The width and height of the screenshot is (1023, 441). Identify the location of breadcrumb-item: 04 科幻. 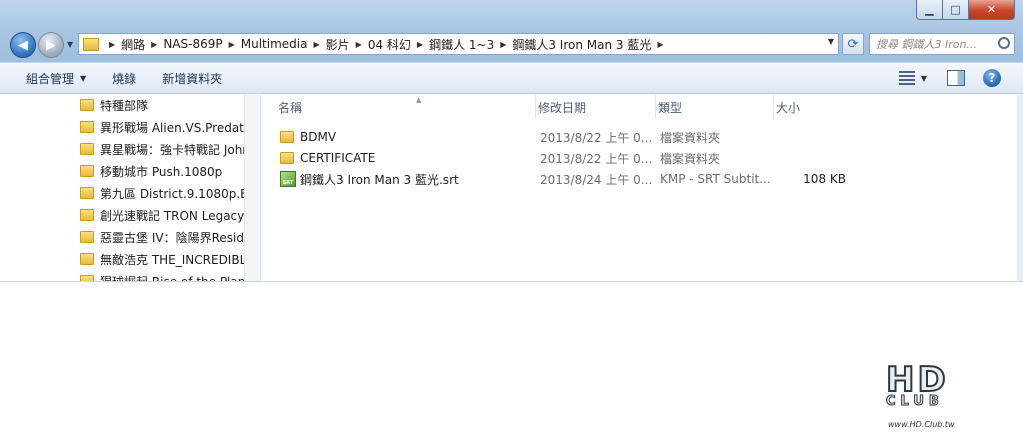
(389, 44).